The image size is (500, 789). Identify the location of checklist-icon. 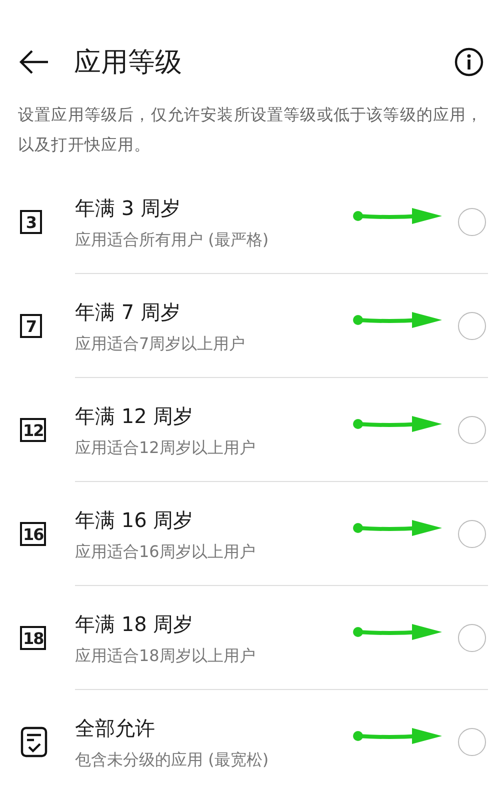
(34, 742).